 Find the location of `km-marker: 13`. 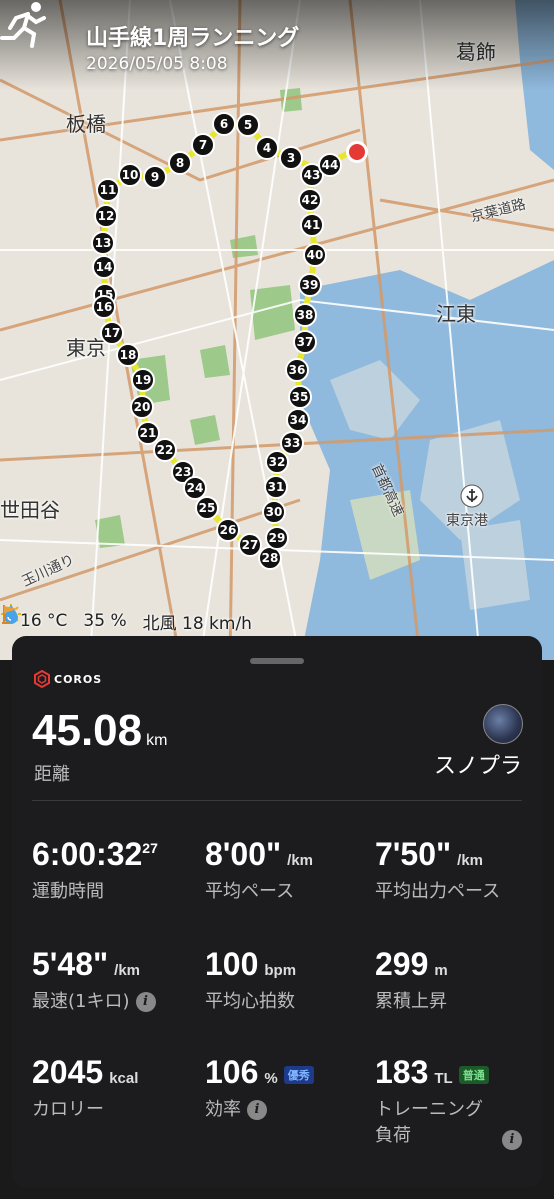

km-marker: 13 is located at coordinates (103, 243).